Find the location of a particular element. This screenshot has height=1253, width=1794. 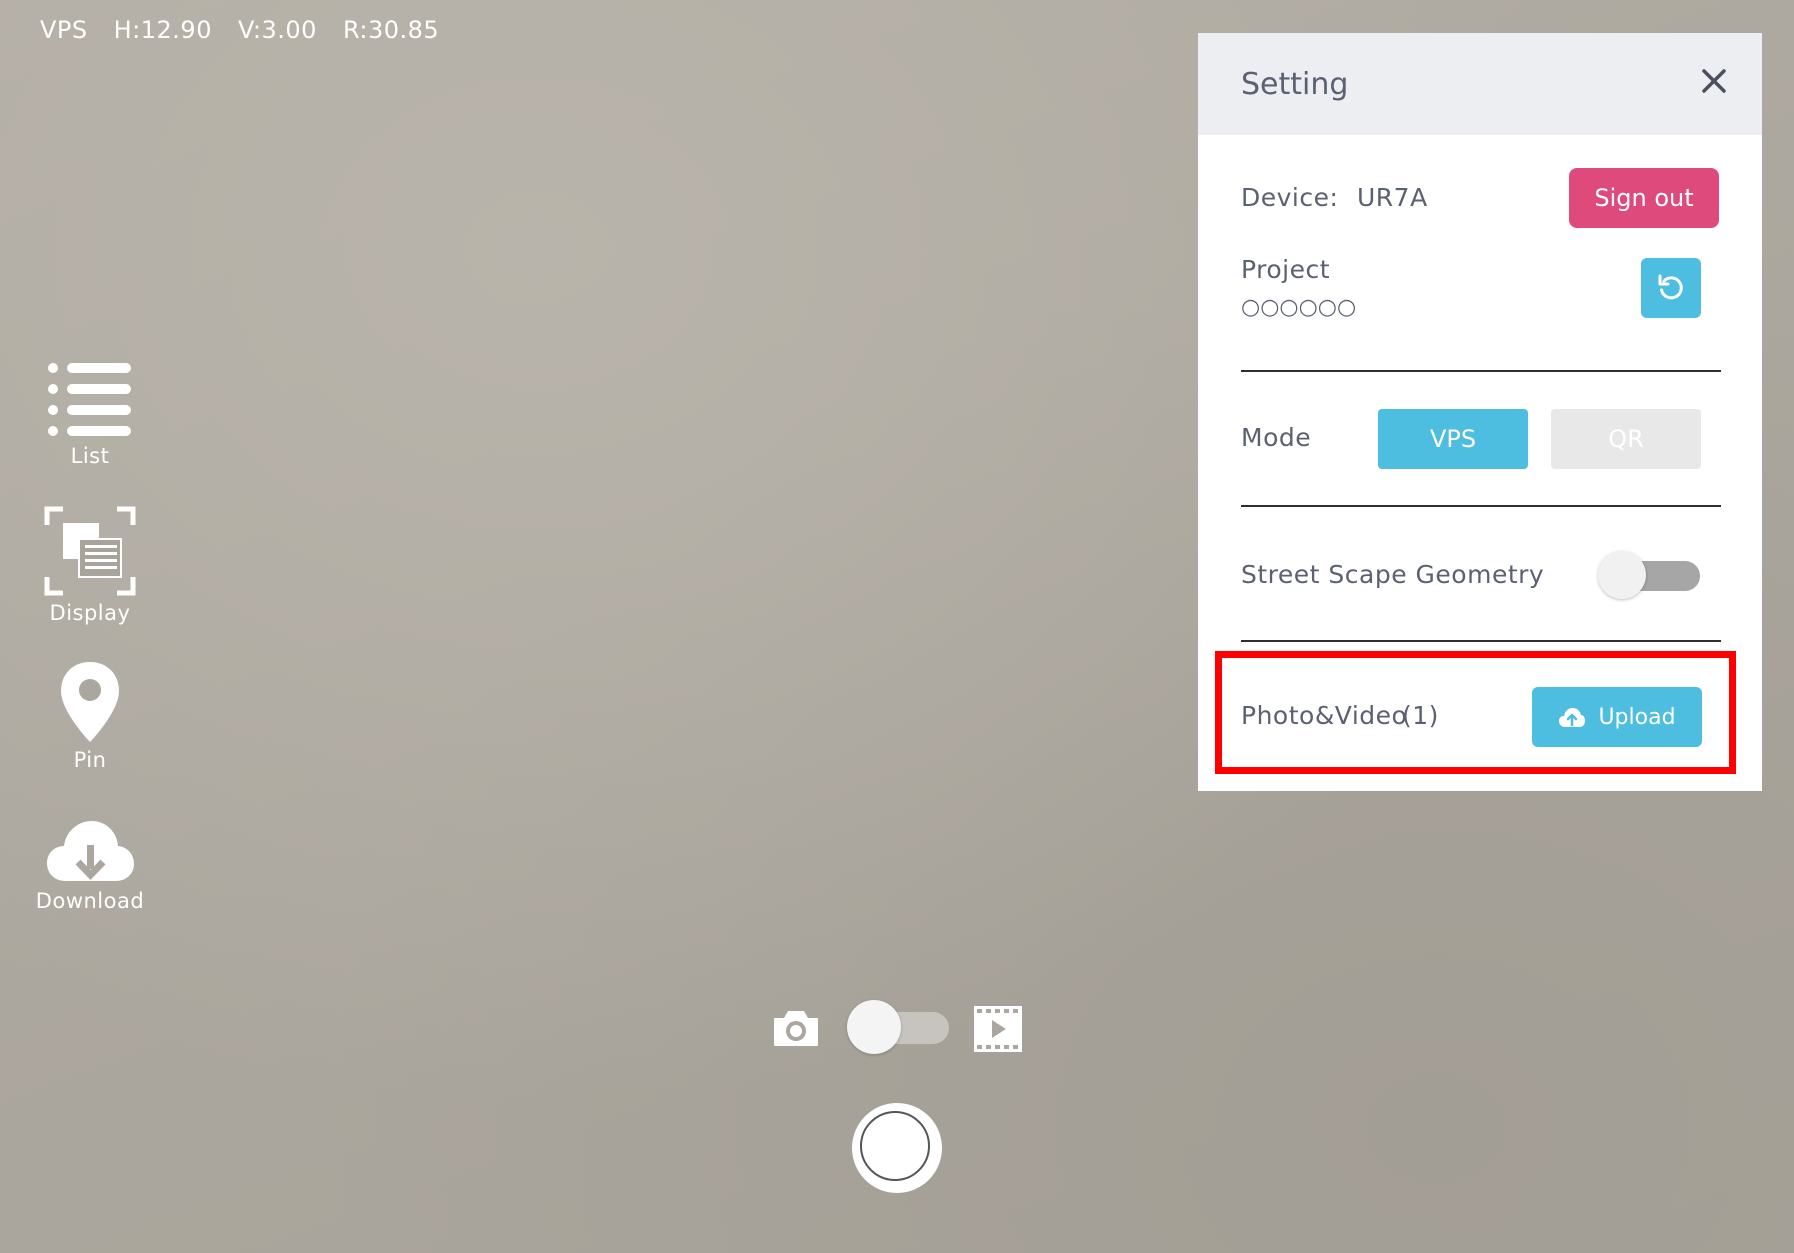

side-item-label: Display is located at coordinates (90, 613).